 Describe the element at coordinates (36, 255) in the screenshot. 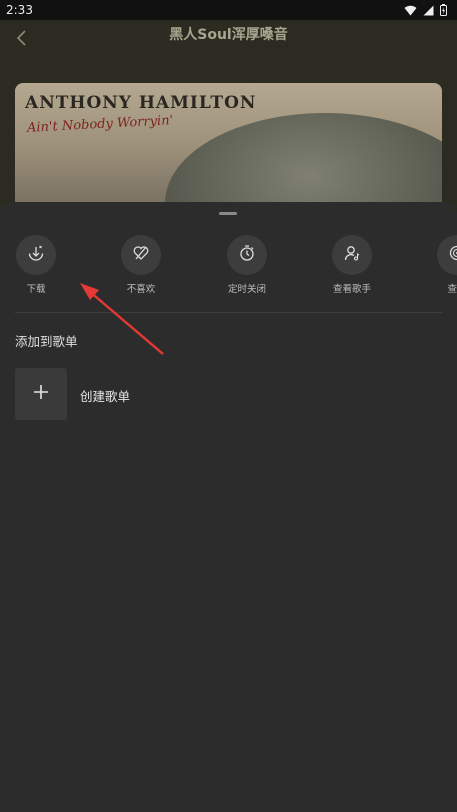

I see `download-icon` at that location.